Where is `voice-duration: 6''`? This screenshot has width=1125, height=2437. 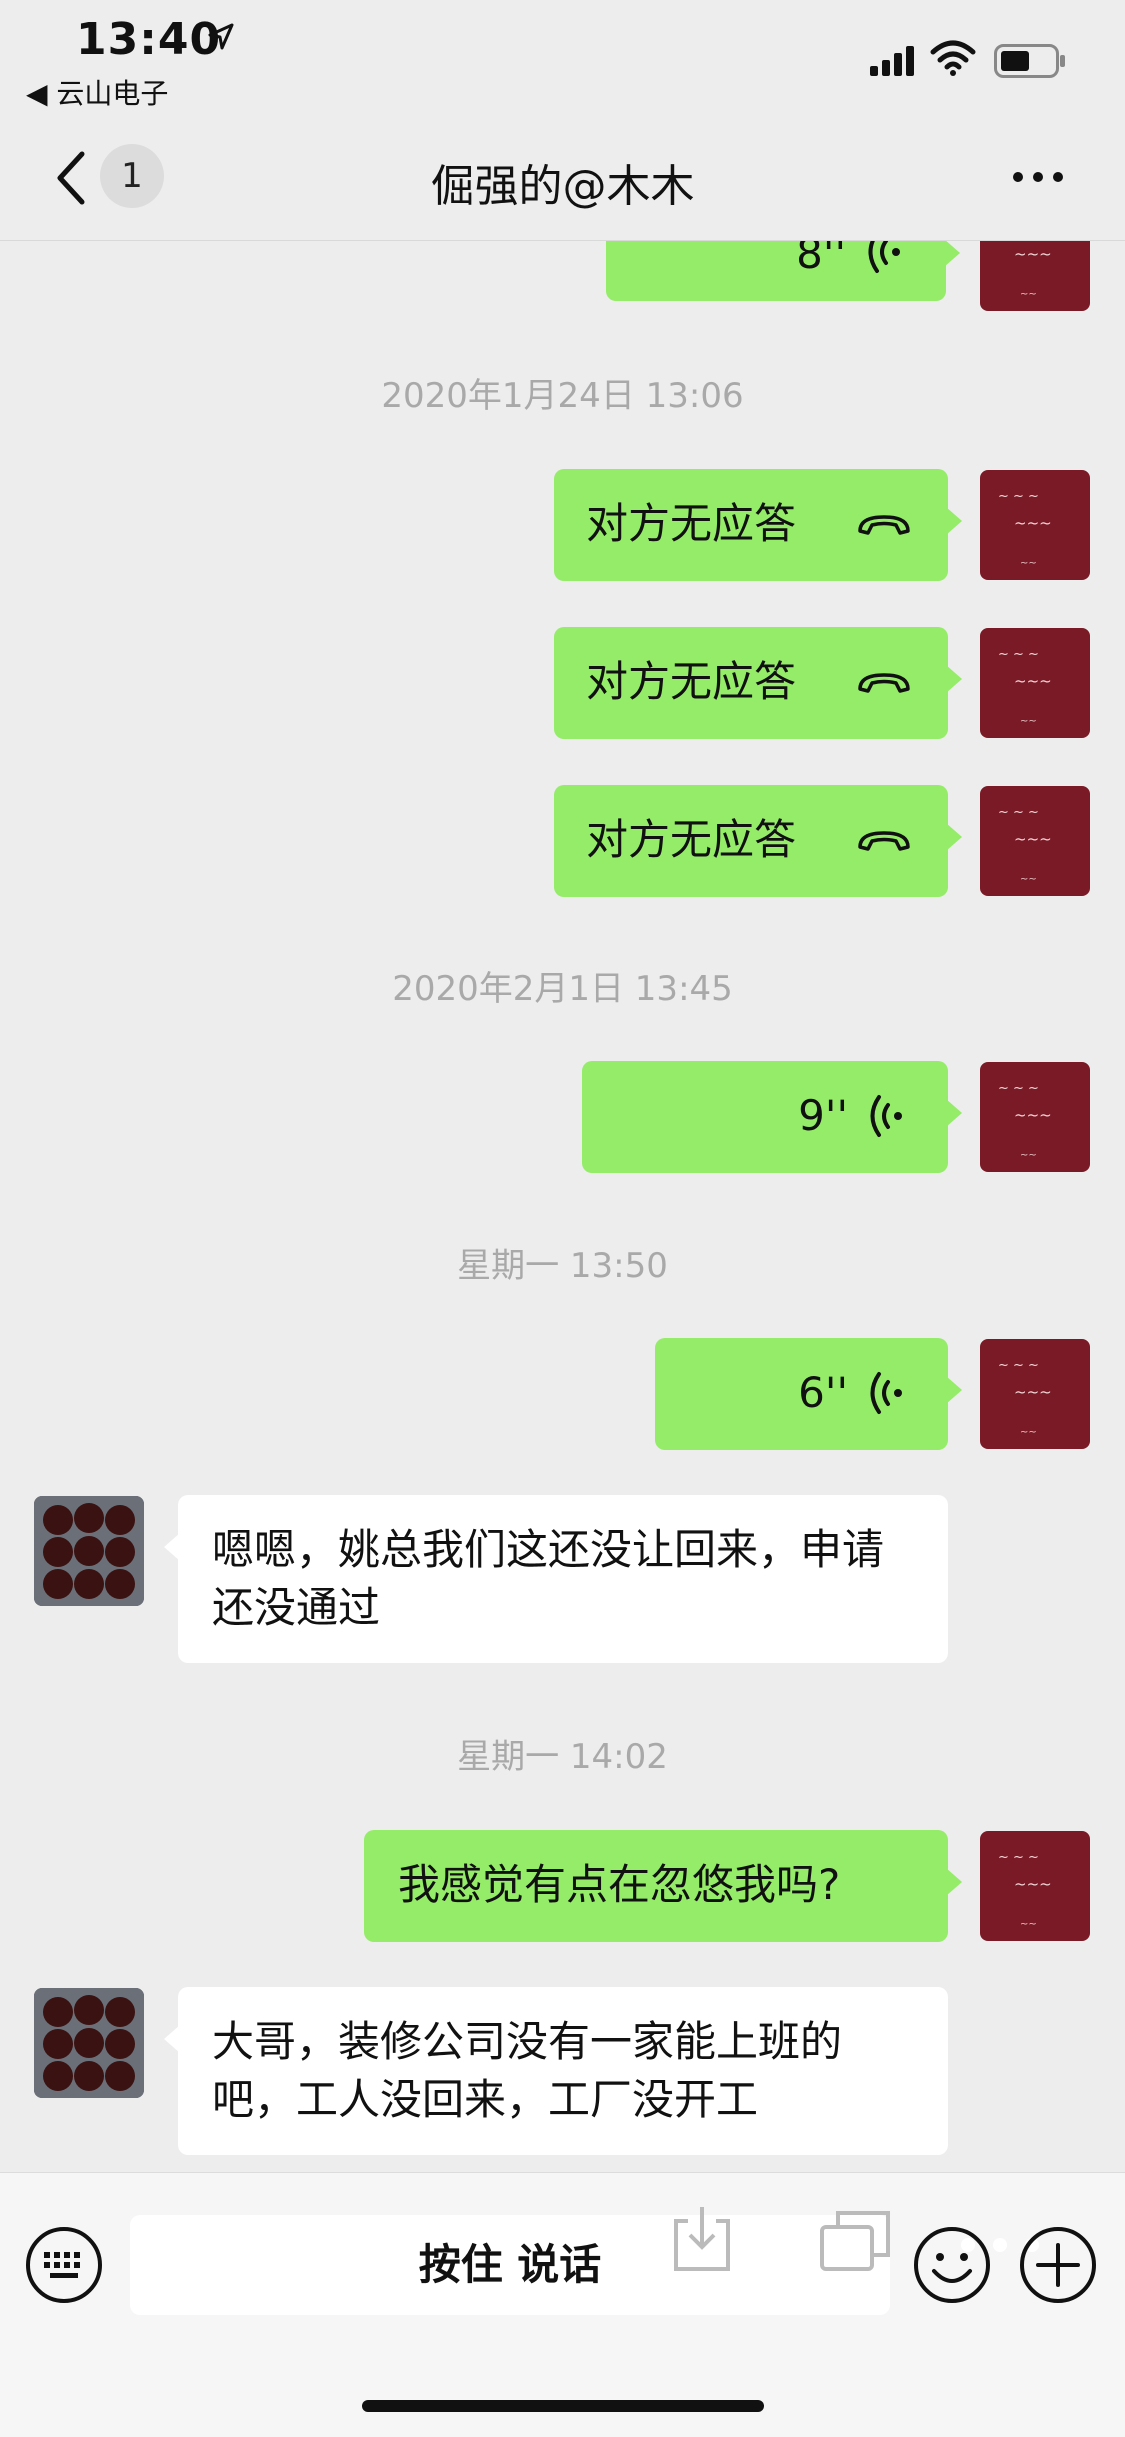 voice-duration: 6'' is located at coordinates (823, 1392).